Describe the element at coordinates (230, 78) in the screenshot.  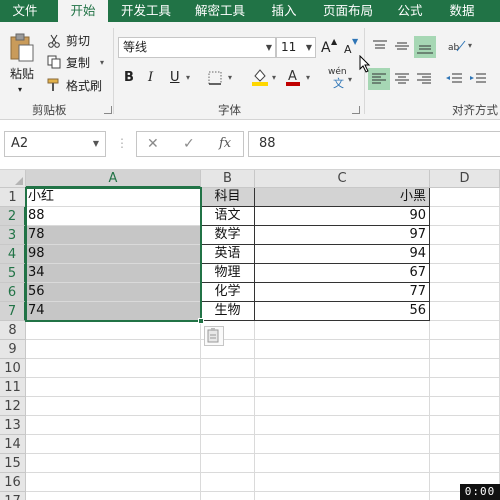
I see `borders-dropdown-icon: ▾` at that location.